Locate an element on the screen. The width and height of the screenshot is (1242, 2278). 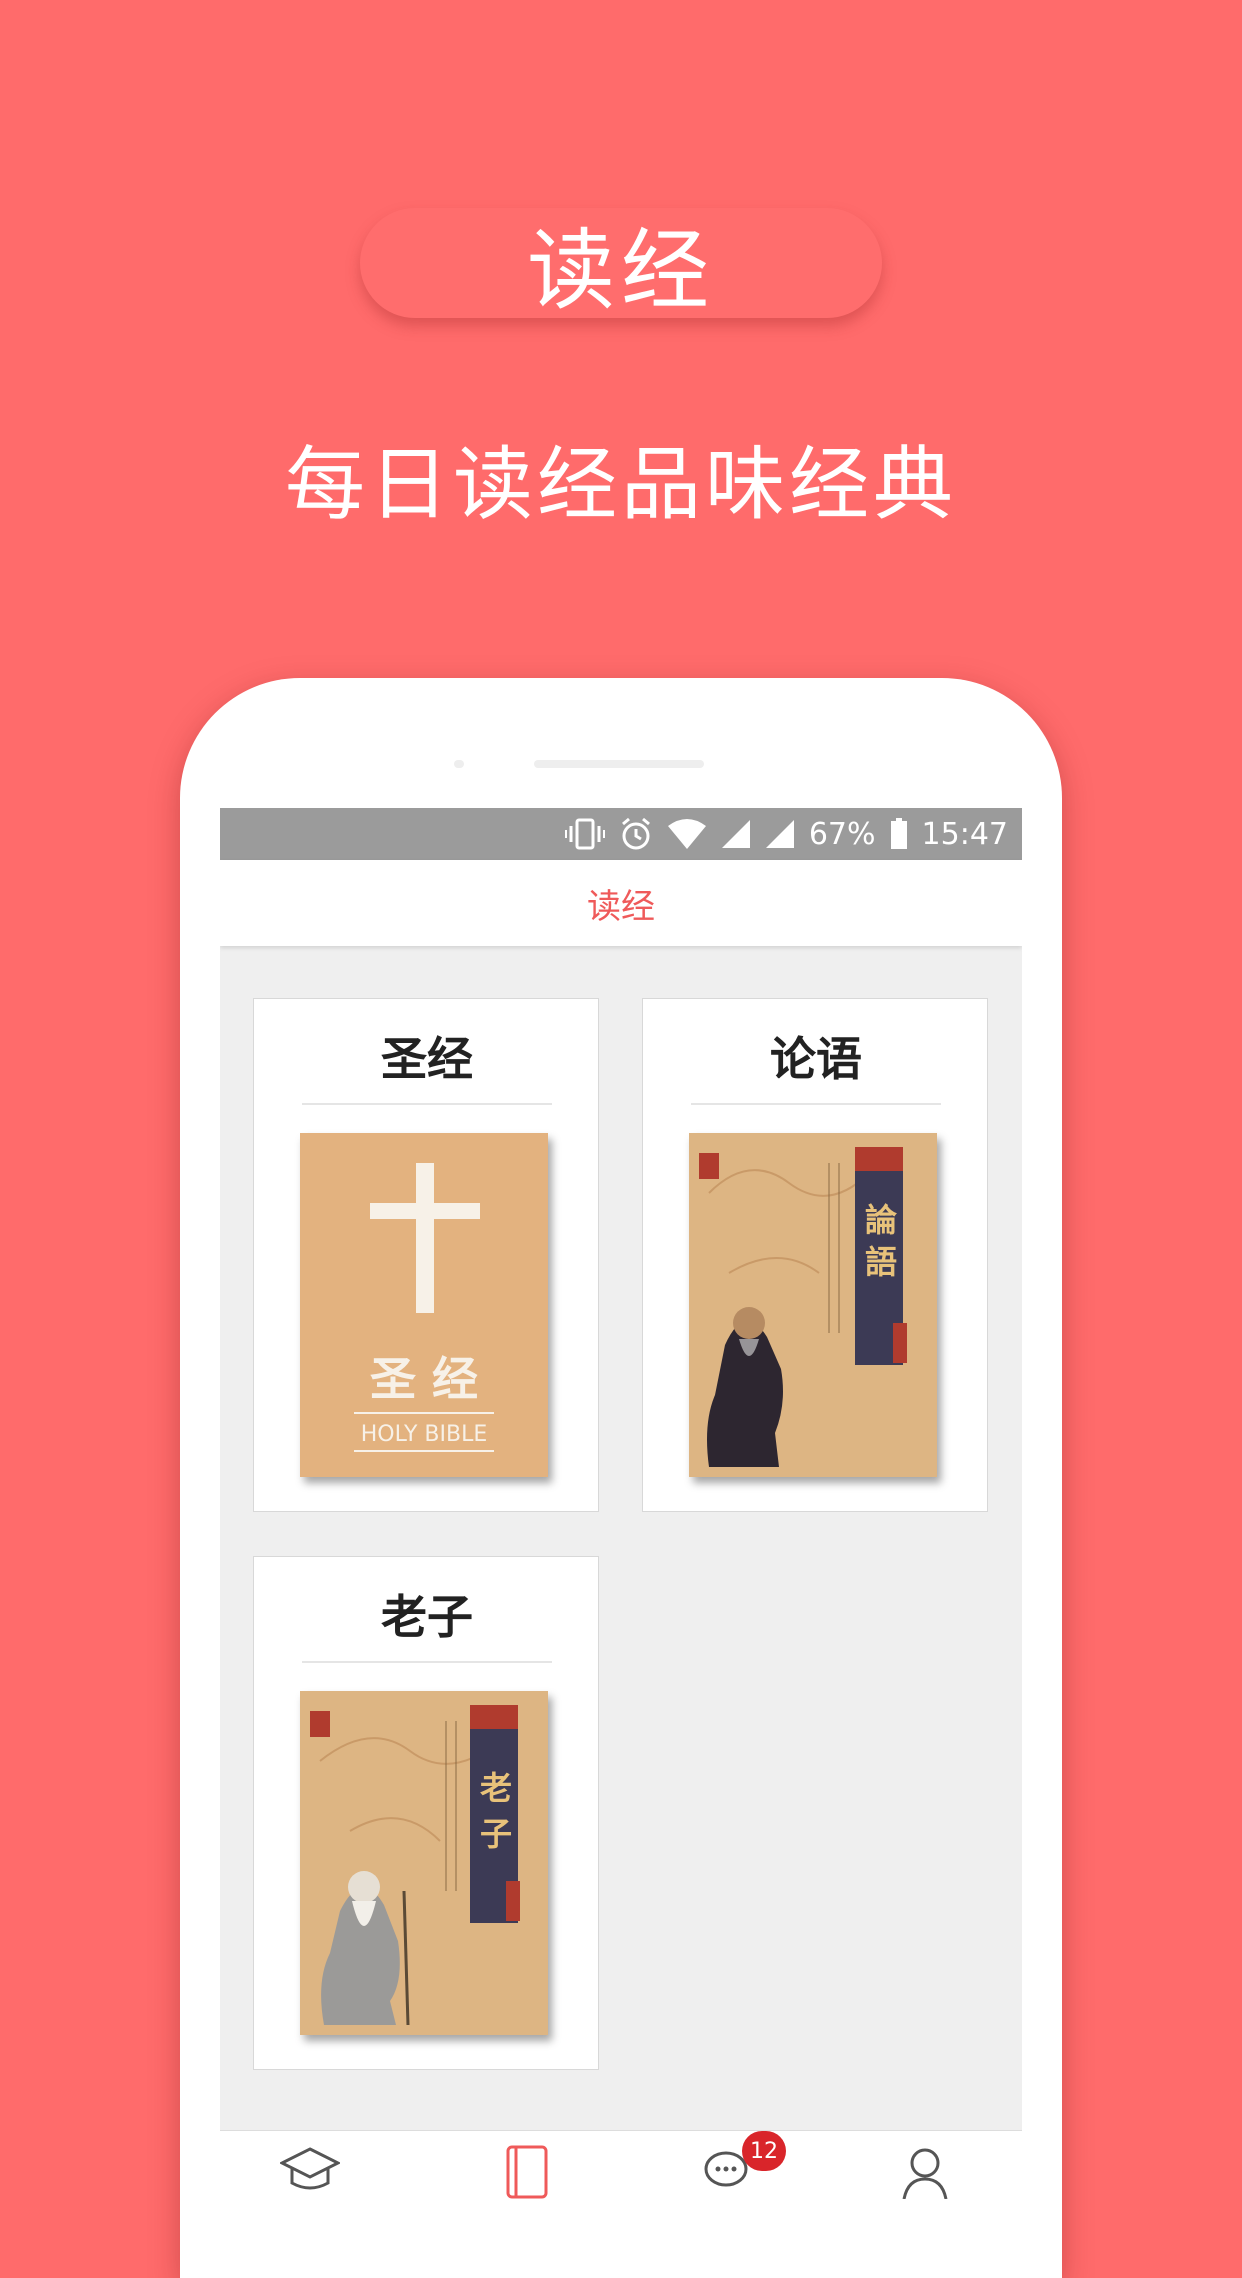
nav-item-profile is located at coordinates (940, 2175).